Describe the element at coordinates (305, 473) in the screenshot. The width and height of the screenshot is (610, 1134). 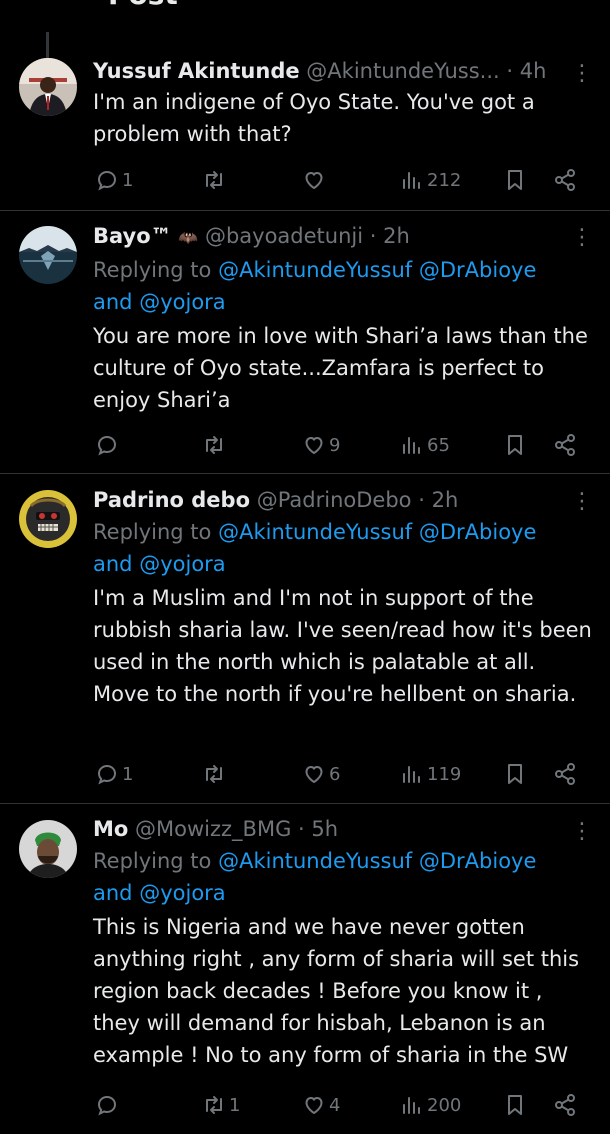
I see `divider` at that location.